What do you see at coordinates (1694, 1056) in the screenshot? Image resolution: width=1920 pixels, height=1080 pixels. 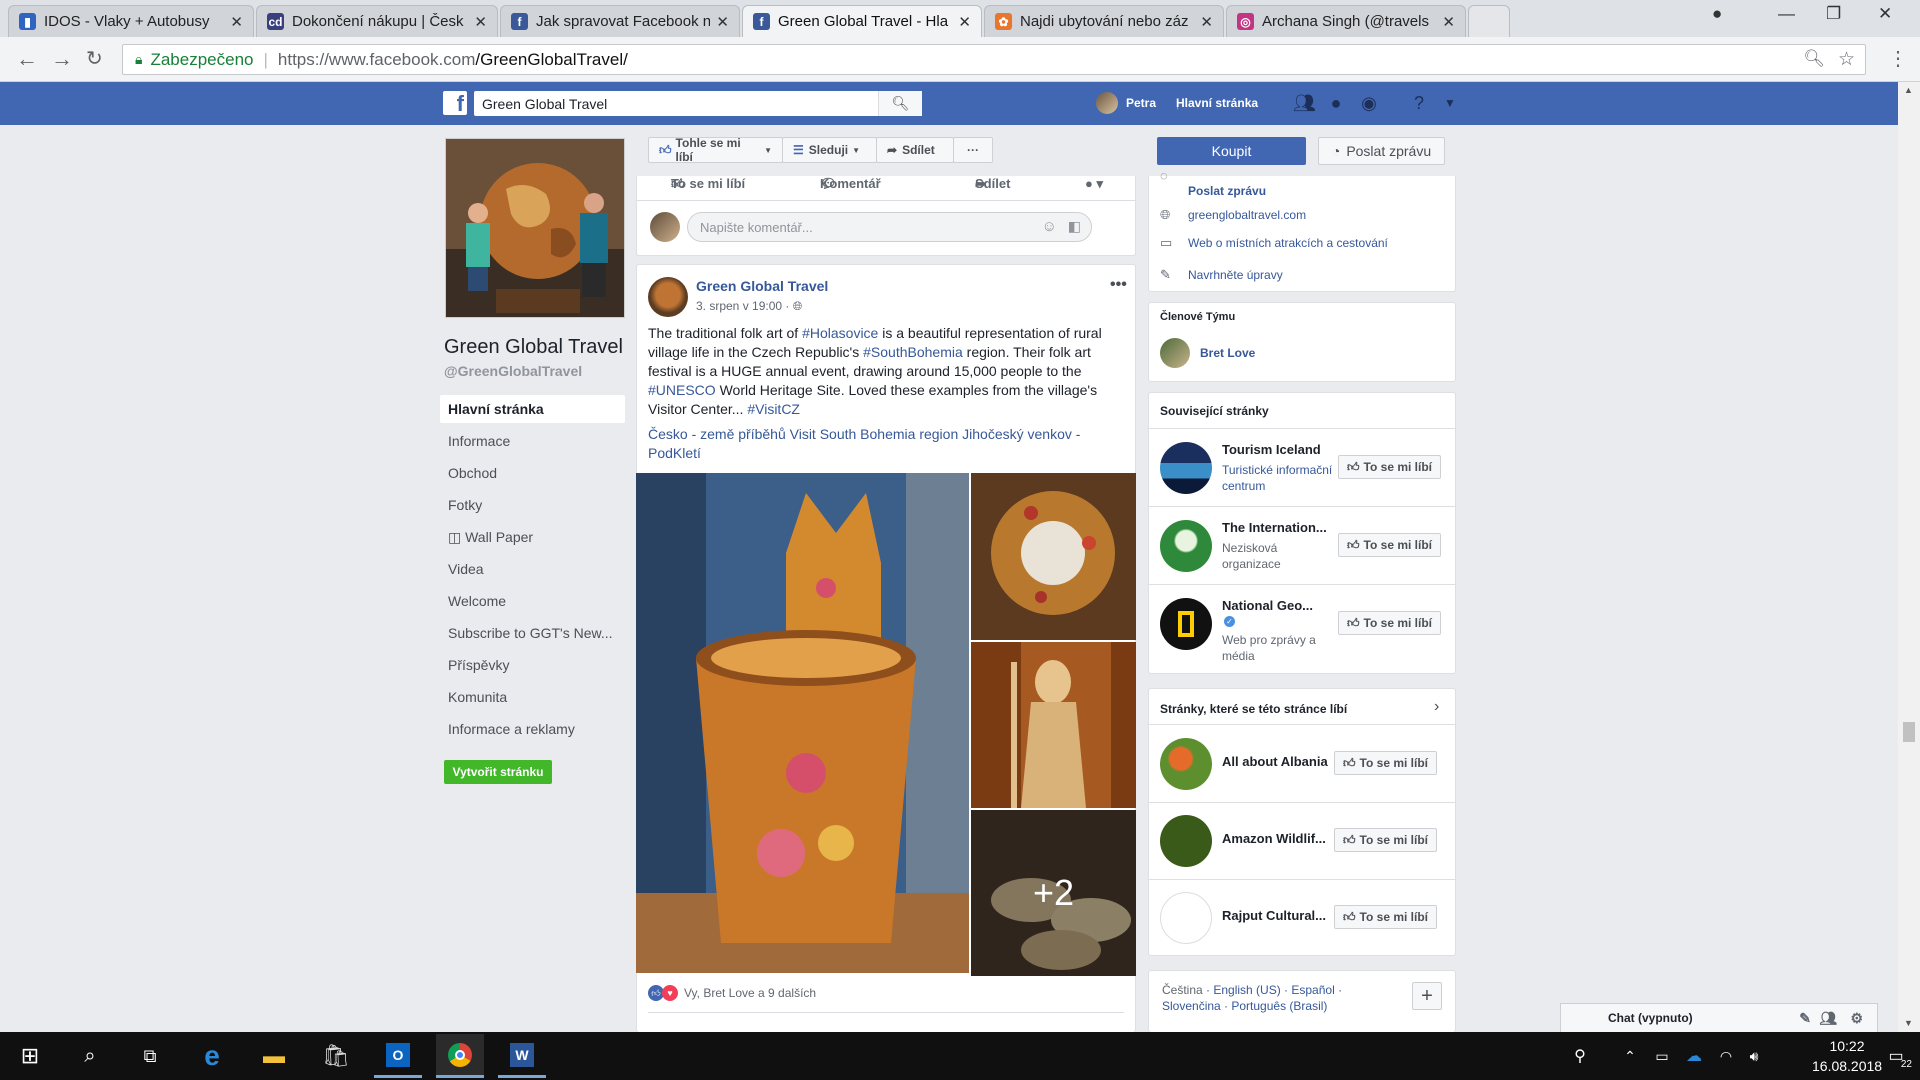 I see `onedrive-icon: ☁` at bounding box center [1694, 1056].